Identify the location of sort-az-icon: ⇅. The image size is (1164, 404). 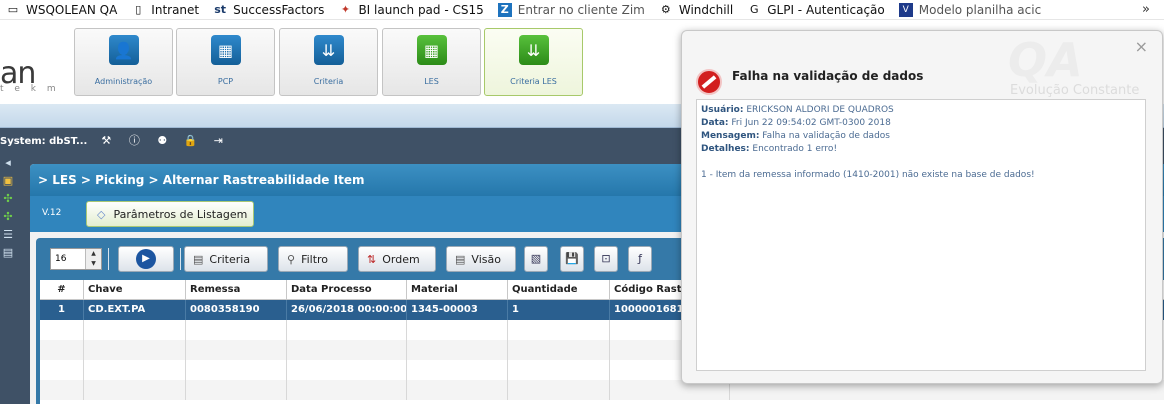
(372, 259).